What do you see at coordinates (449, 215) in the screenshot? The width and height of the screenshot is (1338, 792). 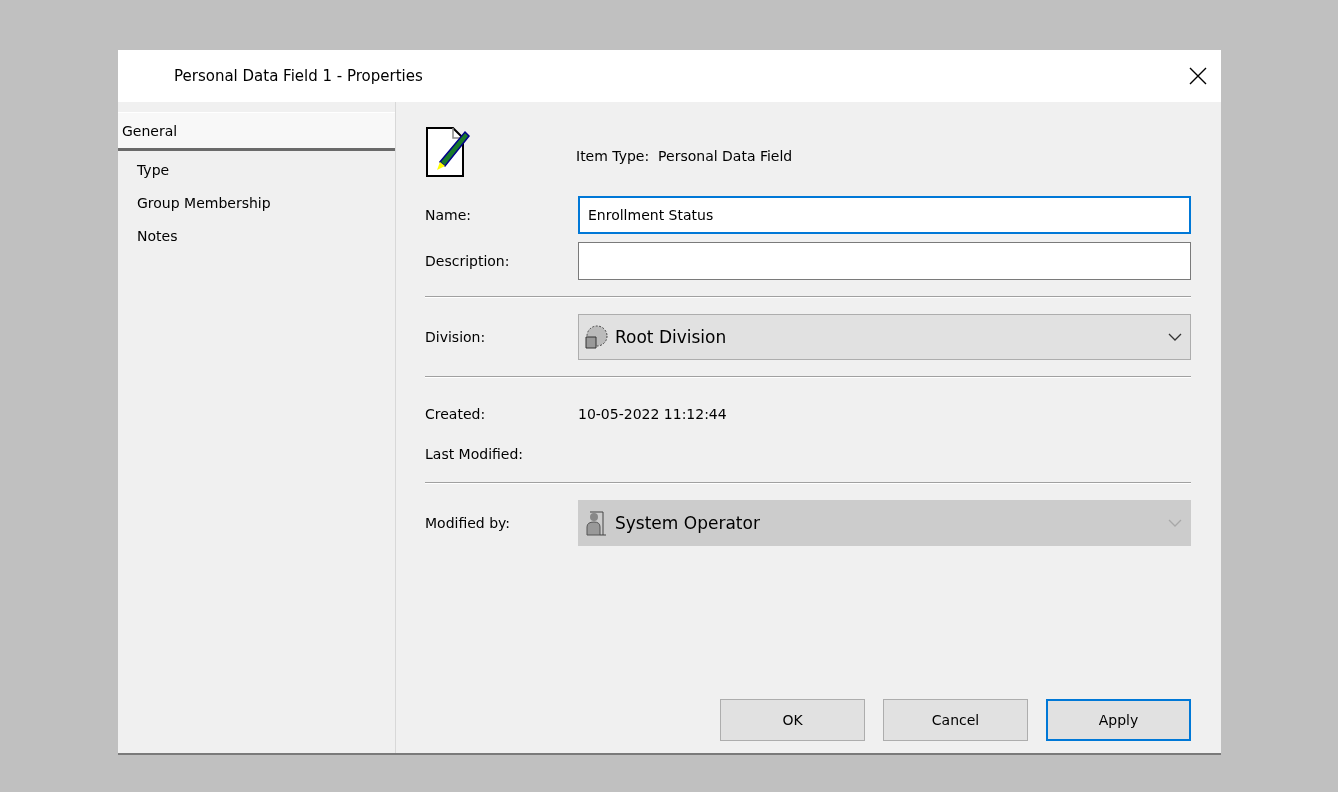 I see `field-label: Name:` at bounding box center [449, 215].